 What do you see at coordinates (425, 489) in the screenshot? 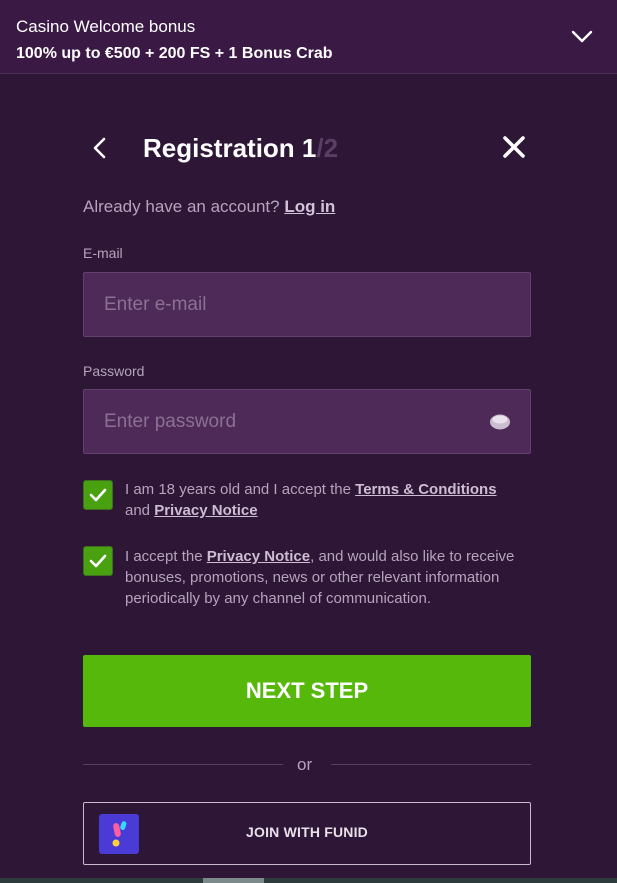
I see `terms-link: Terms & Conditions` at bounding box center [425, 489].